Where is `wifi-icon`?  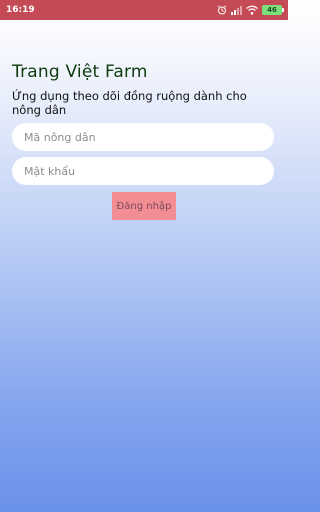 wifi-icon is located at coordinates (252, 10).